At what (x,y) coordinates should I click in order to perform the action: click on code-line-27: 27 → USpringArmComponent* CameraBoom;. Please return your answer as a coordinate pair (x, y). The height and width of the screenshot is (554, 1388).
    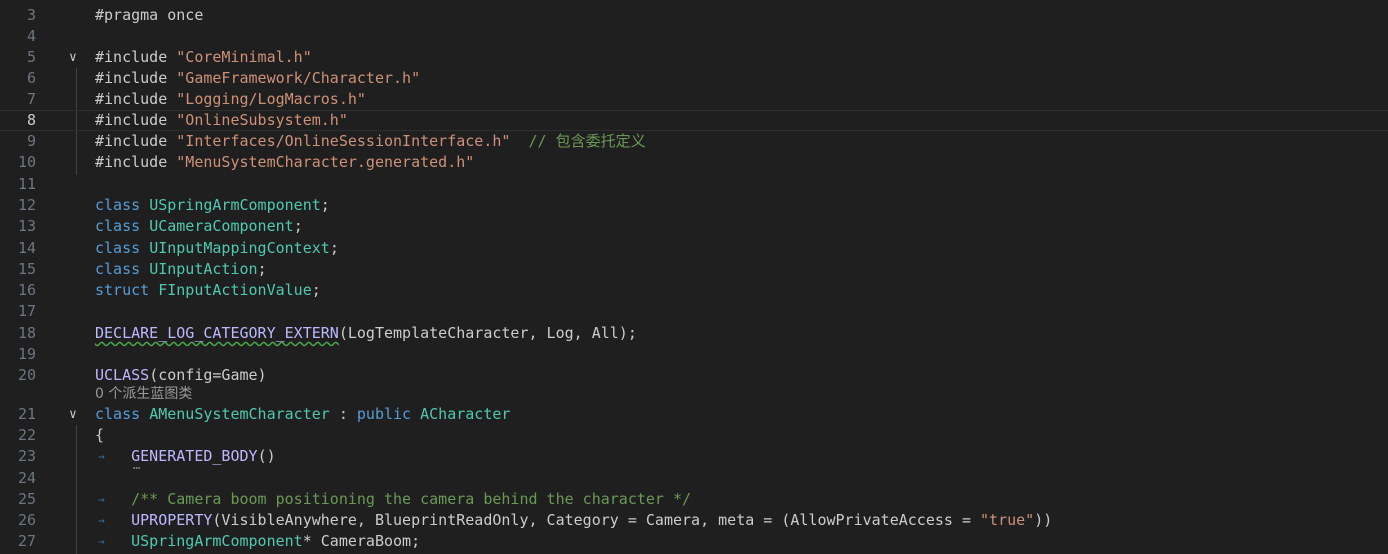
    Looking at the image, I should click on (694, 541).